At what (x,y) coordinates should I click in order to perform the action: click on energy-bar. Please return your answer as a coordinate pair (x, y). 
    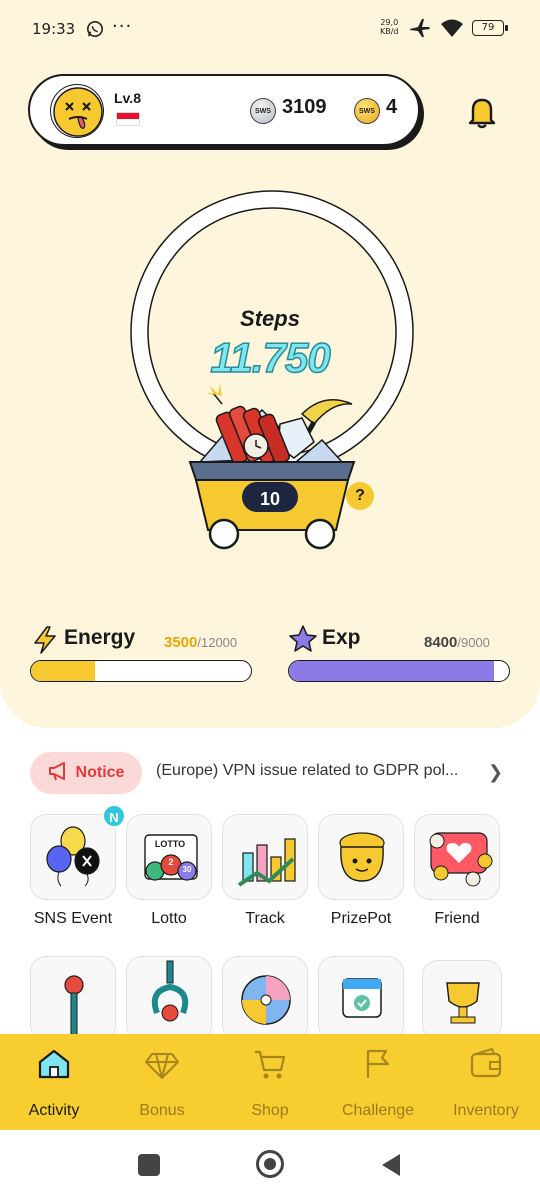
    Looking at the image, I should click on (141, 671).